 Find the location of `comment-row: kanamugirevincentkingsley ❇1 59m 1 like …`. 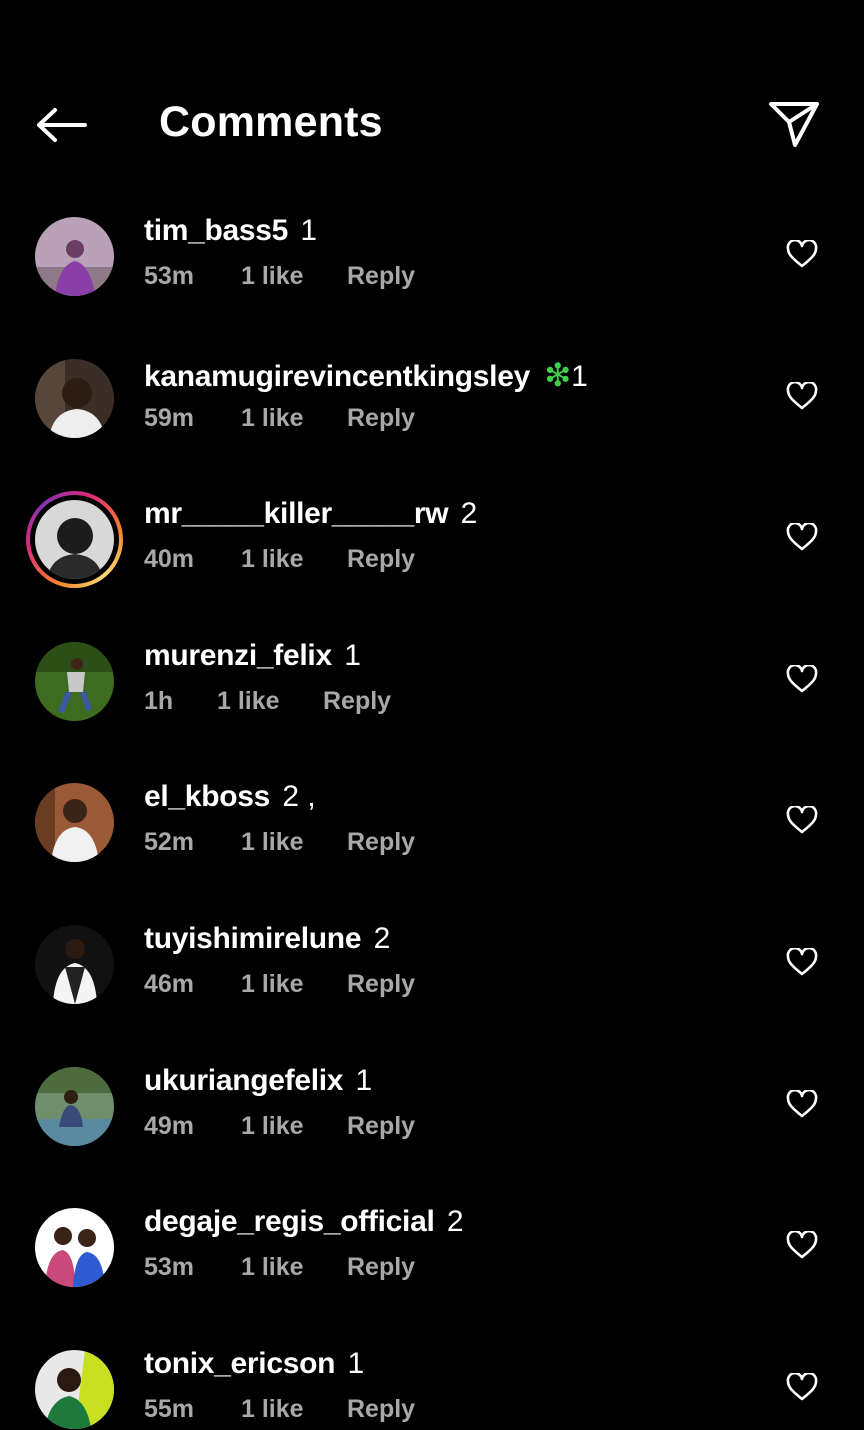

comment-row: kanamugirevincentkingsley ❇1 59m 1 like … is located at coordinates (432, 395).